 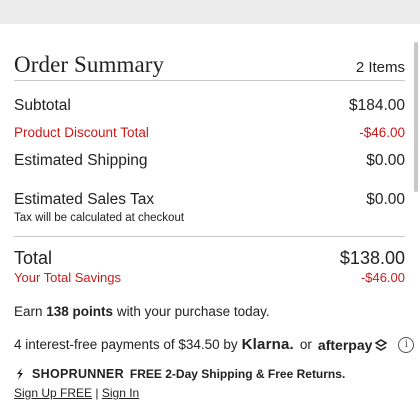 I want to click on shipping-value: $0.00, so click(x=385, y=160).